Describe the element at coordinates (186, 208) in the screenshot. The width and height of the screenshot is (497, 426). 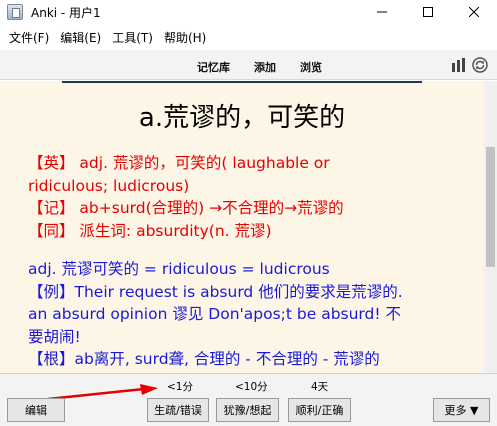
I see `card-line-memory: 【记】 ab+surd(合理的) →不合理的→荒谬的` at that location.